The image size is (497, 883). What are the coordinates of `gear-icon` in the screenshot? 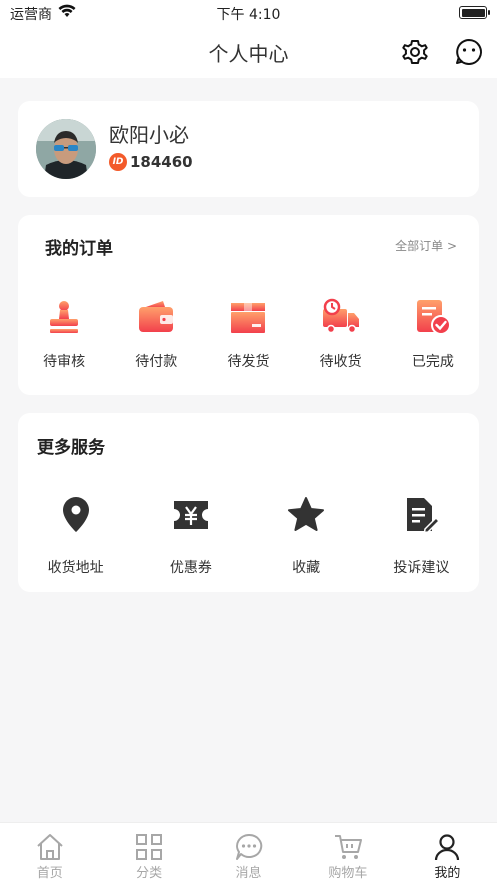 It's located at (415, 52).